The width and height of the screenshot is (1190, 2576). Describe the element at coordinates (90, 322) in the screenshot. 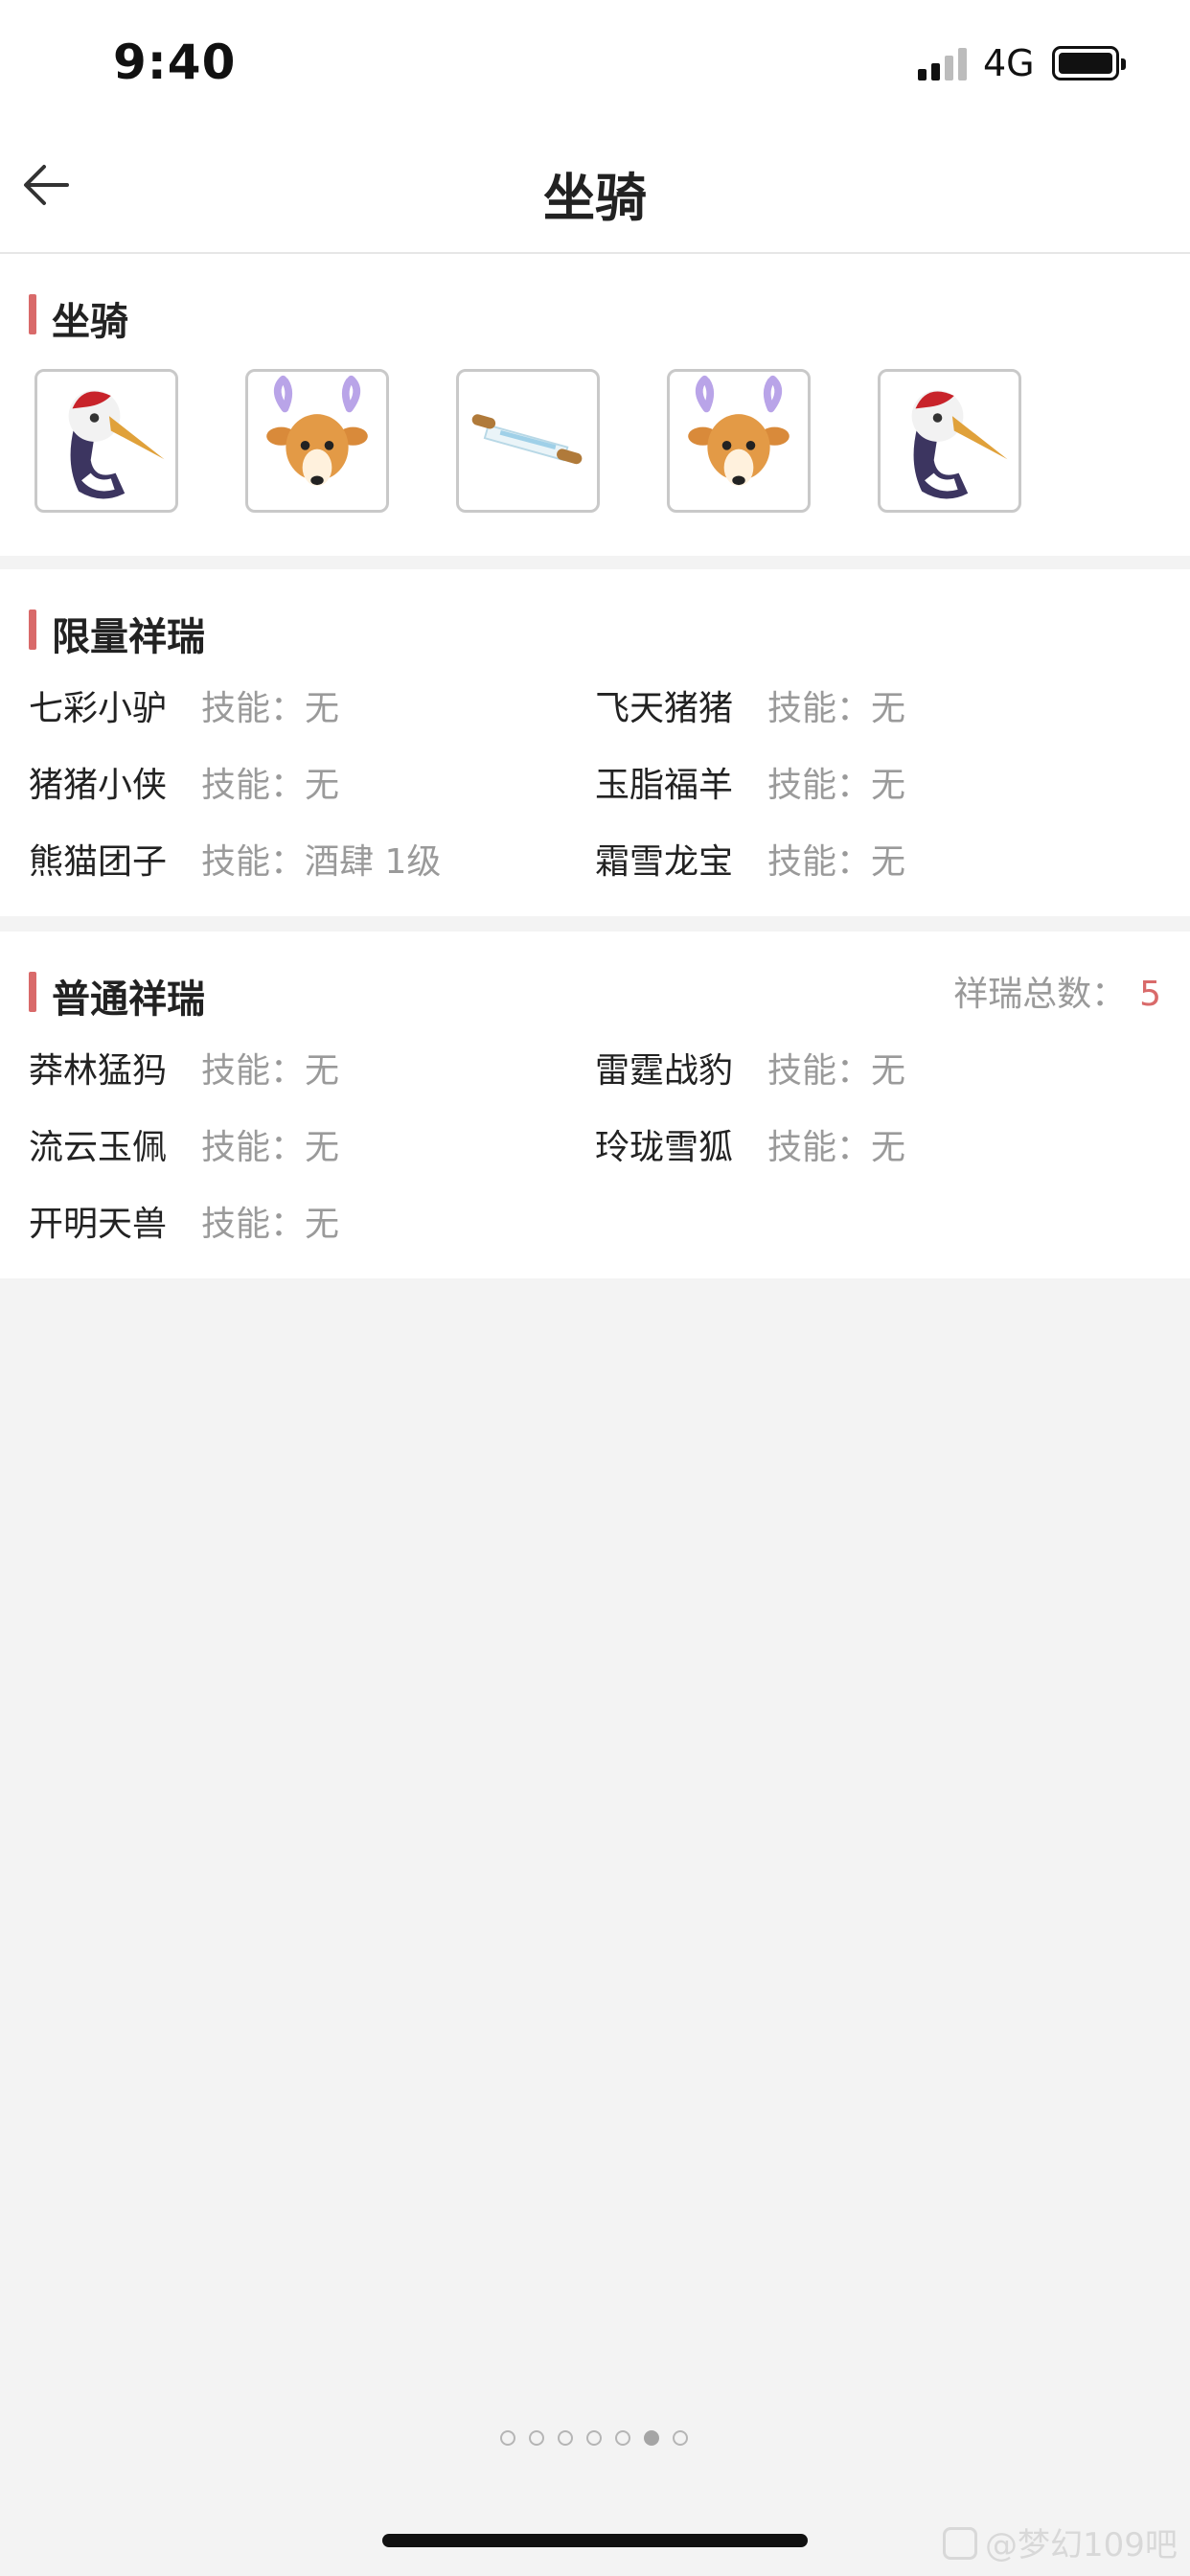

I see `section-title: 坐骑` at that location.